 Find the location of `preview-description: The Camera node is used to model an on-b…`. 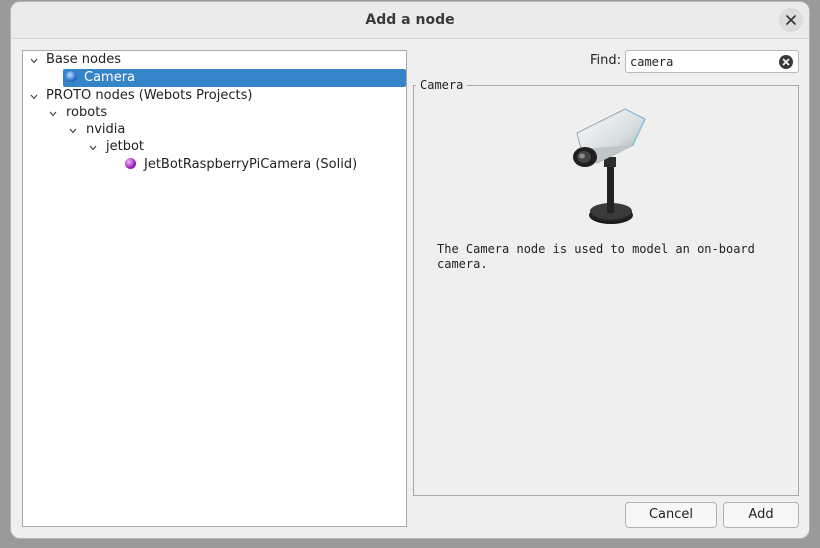

preview-description: The Camera node is used to model an on-b… is located at coordinates (596, 256).